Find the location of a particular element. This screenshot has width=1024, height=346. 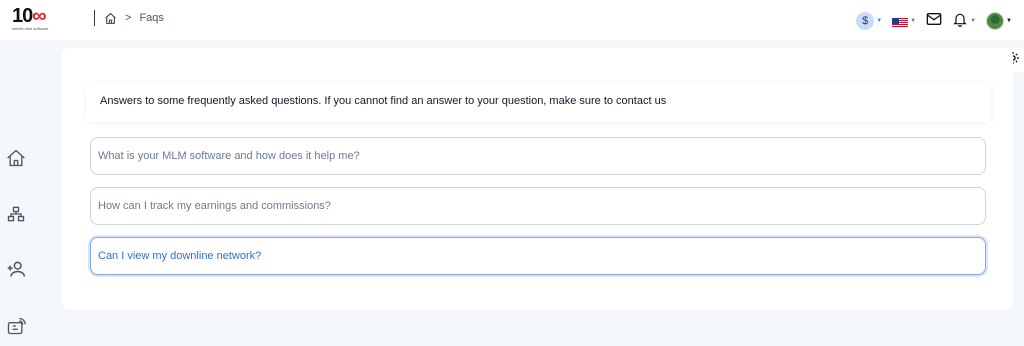

faq-question-active: Can I view my downline network? is located at coordinates (538, 256).